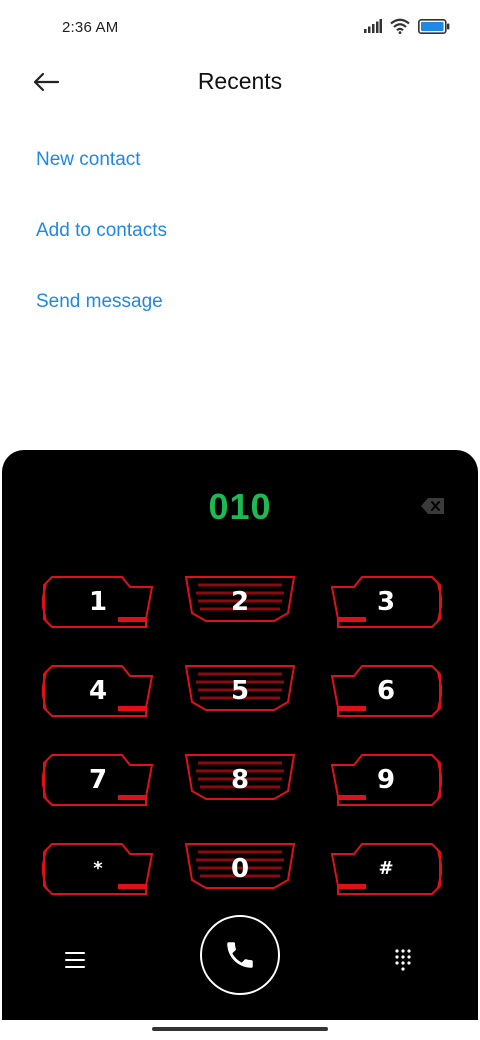  I want to click on key-1: 1, so click(98, 602).